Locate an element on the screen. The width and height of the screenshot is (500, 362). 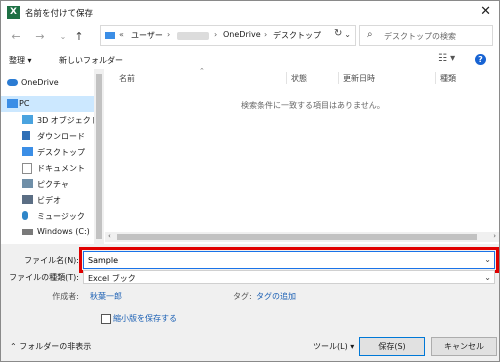
column-header-status: 状態 is located at coordinates (299, 78).